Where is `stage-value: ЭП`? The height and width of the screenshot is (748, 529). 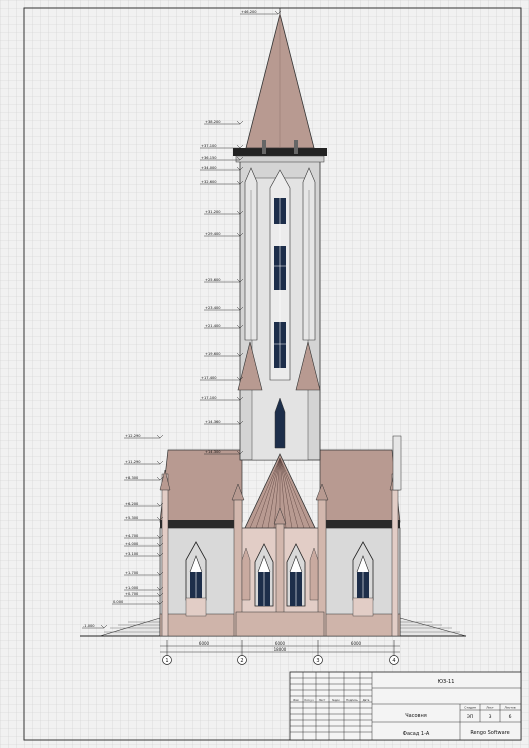
stage-value: ЭП is located at coordinates (470, 717).